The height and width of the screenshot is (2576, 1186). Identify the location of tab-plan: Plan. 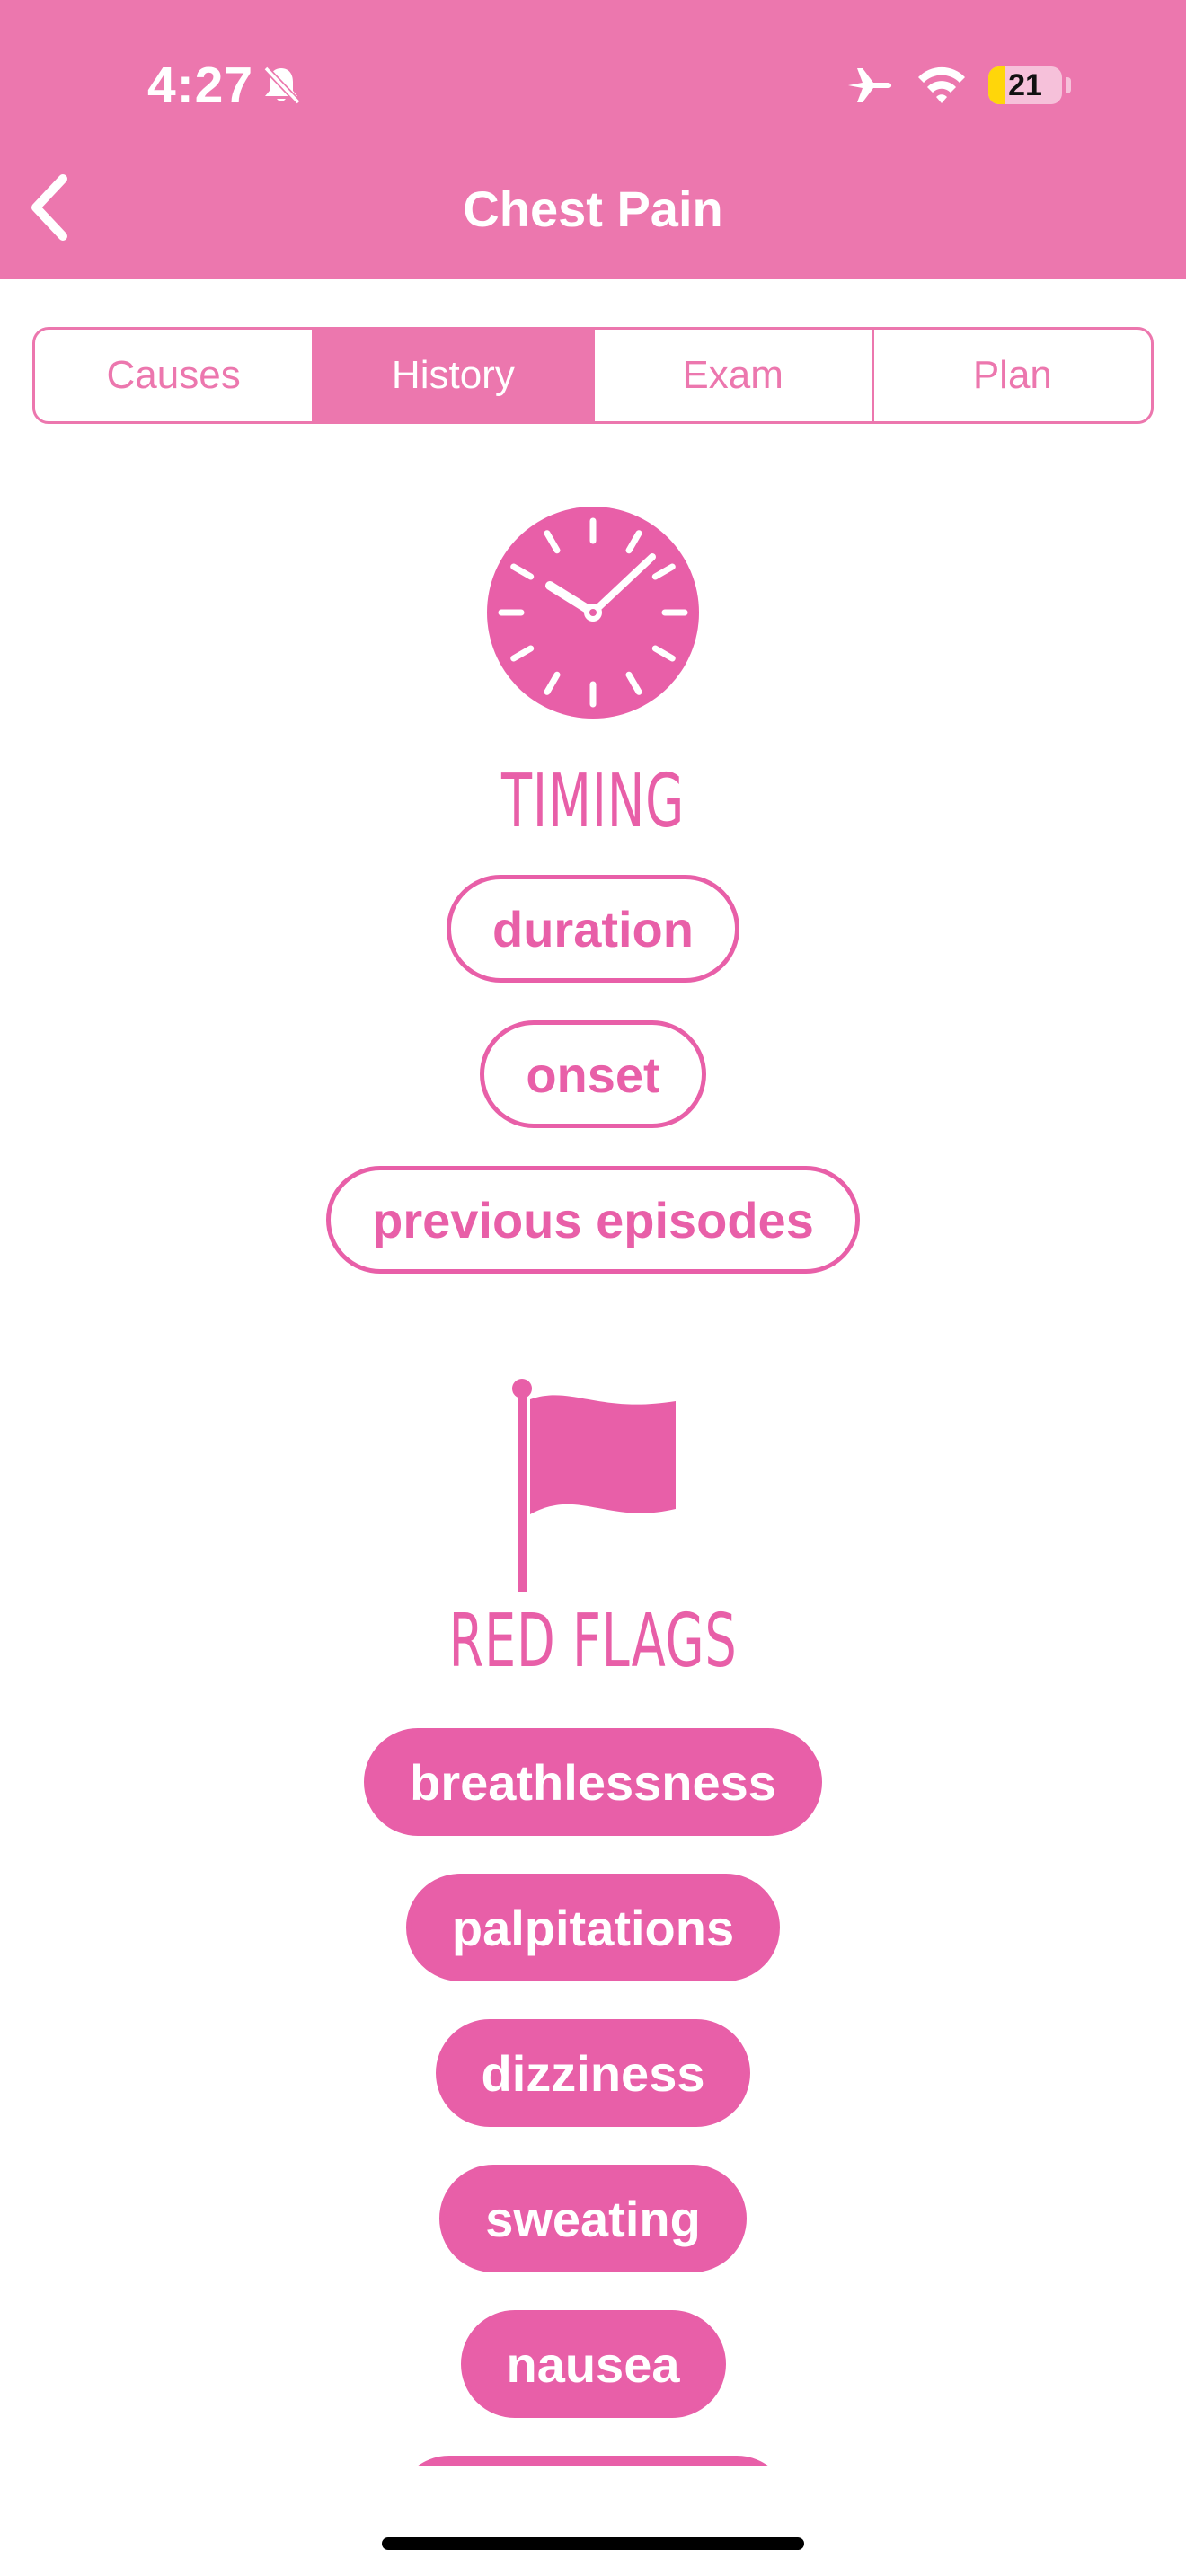
(1013, 375).